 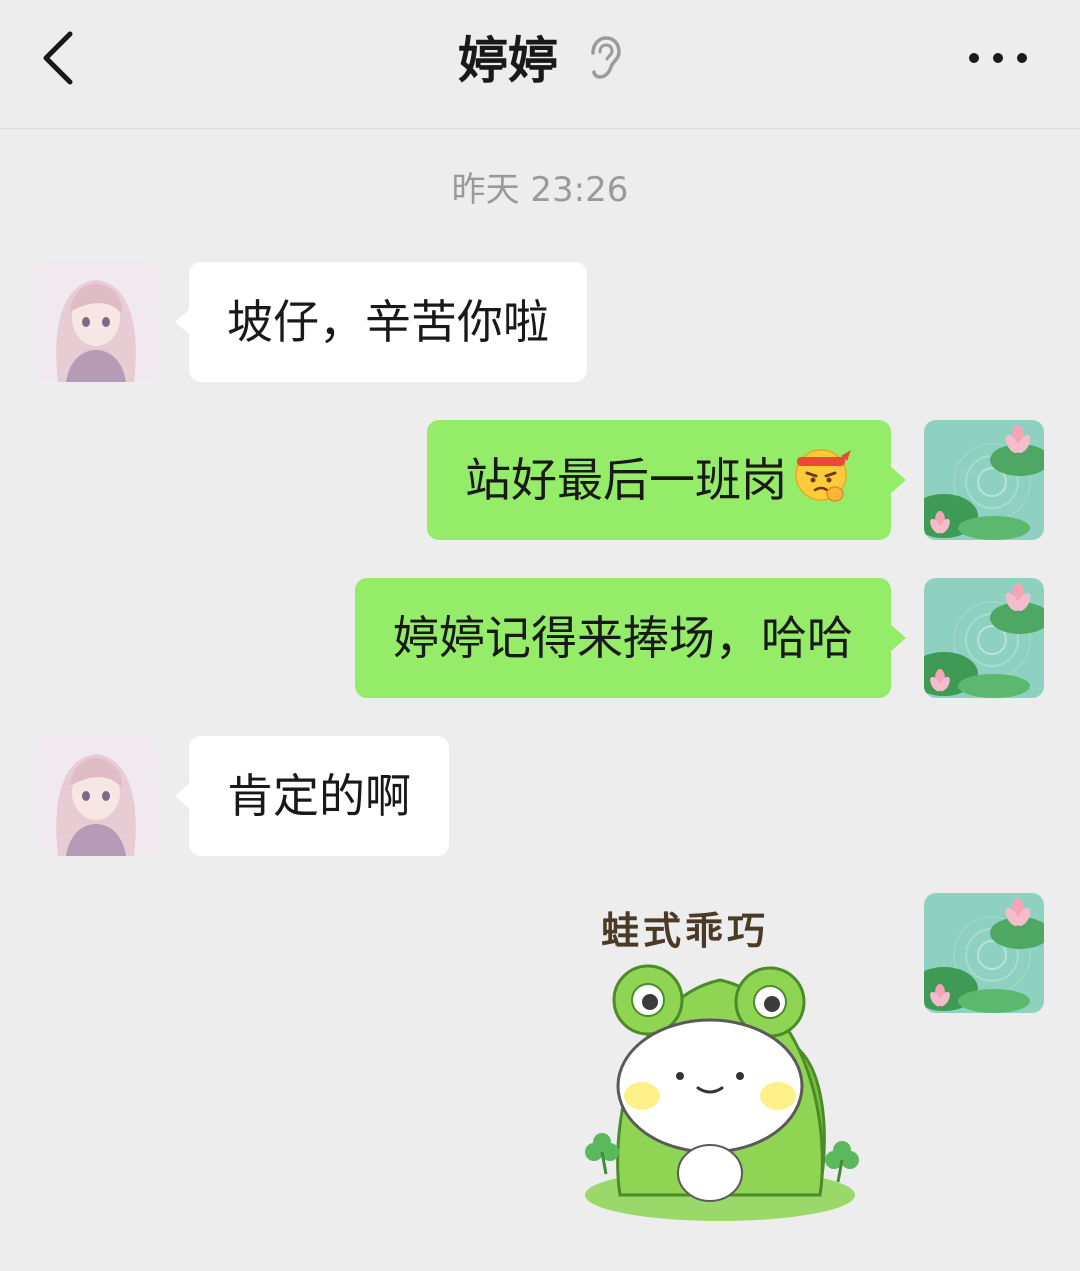 What do you see at coordinates (319, 796) in the screenshot?
I see `message-text: 肯定的啊` at bounding box center [319, 796].